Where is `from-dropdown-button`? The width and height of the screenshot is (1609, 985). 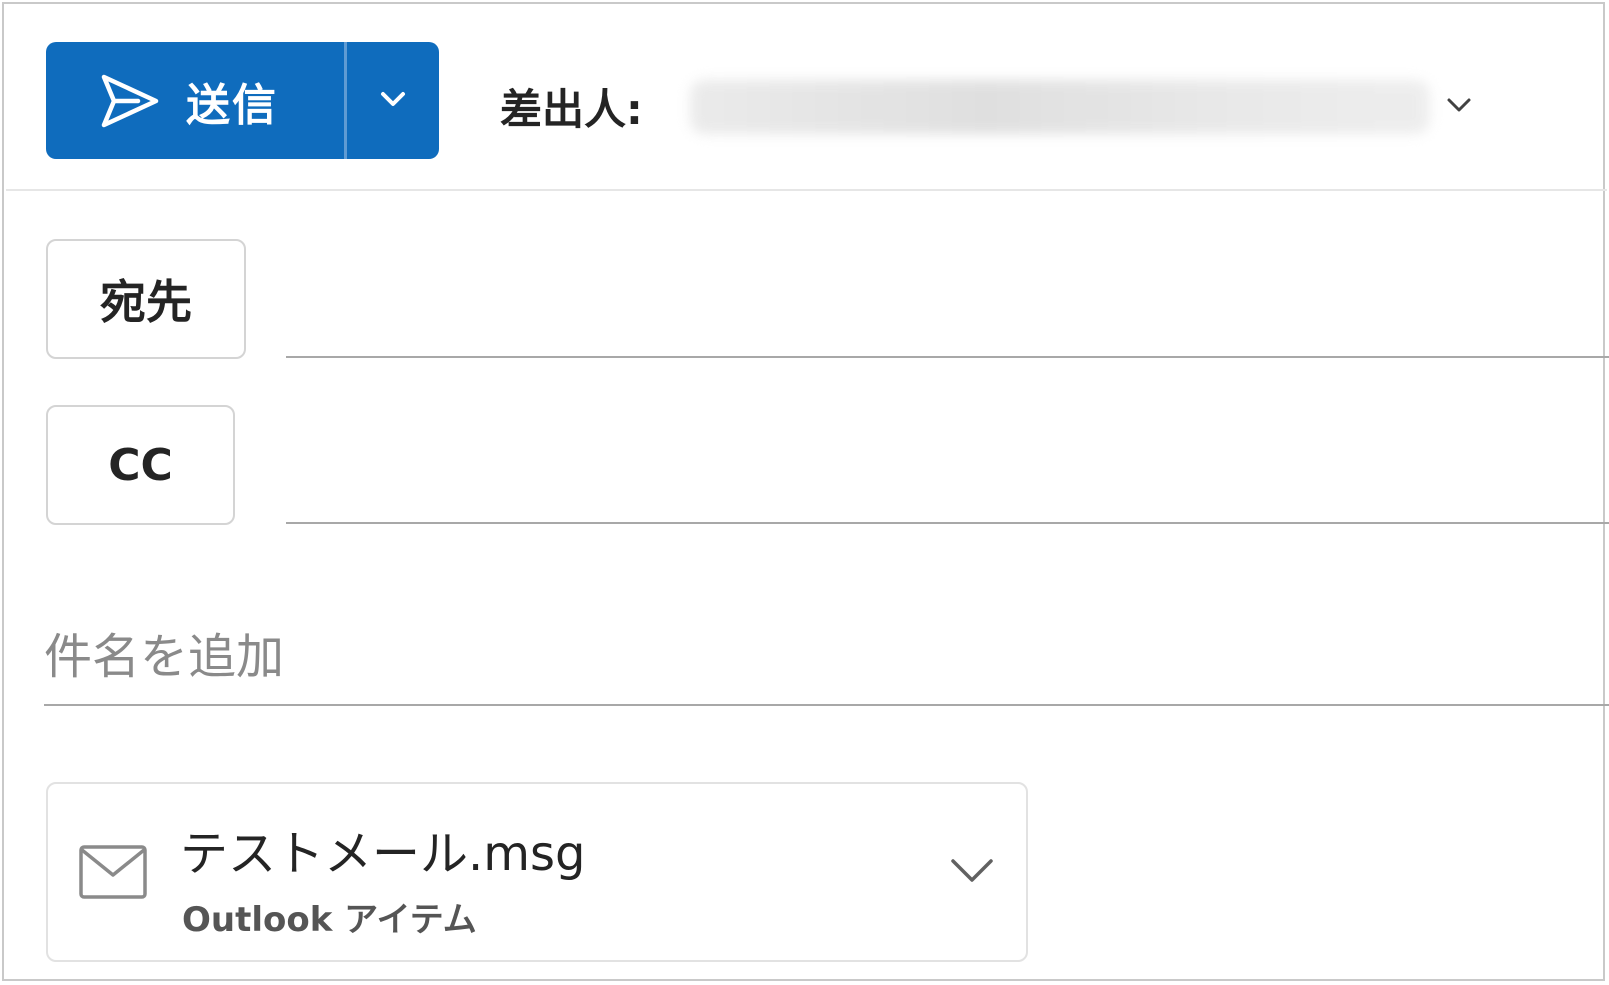
from-dropdown-button is located at coordinates (1459, 107).